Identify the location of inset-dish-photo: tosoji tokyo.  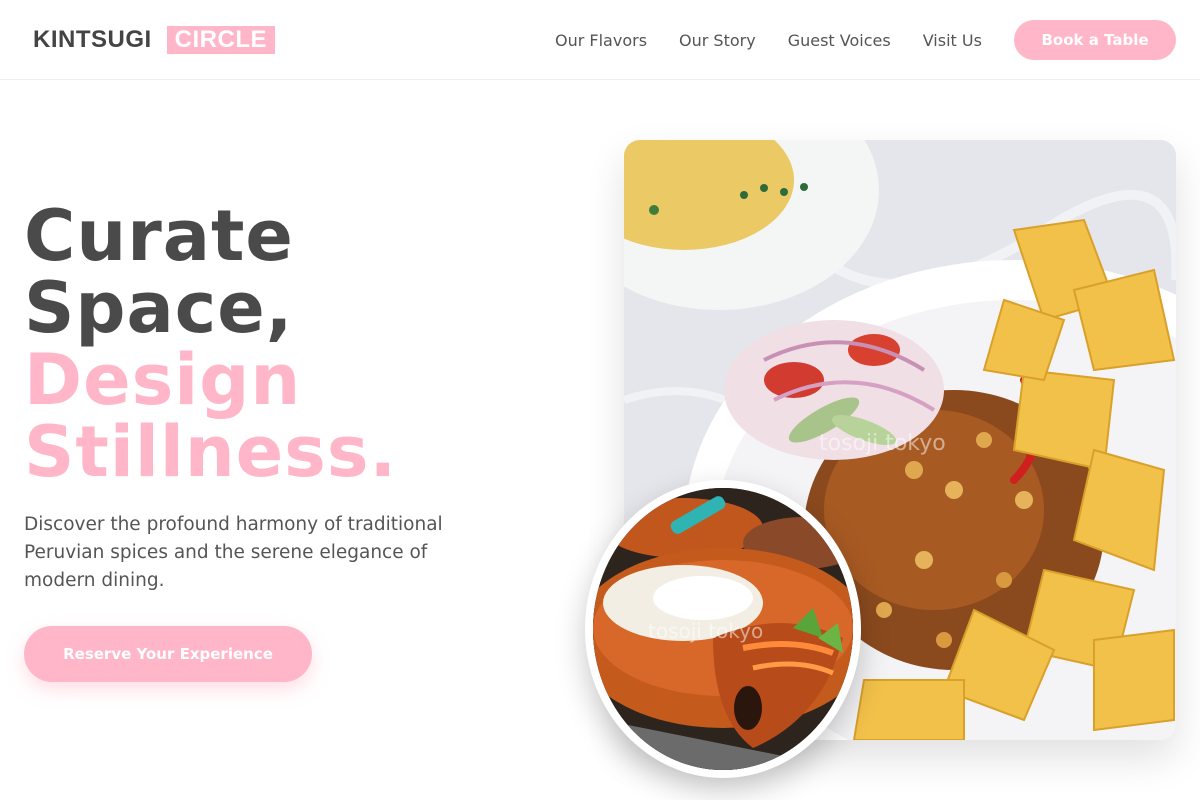
(723, 629).